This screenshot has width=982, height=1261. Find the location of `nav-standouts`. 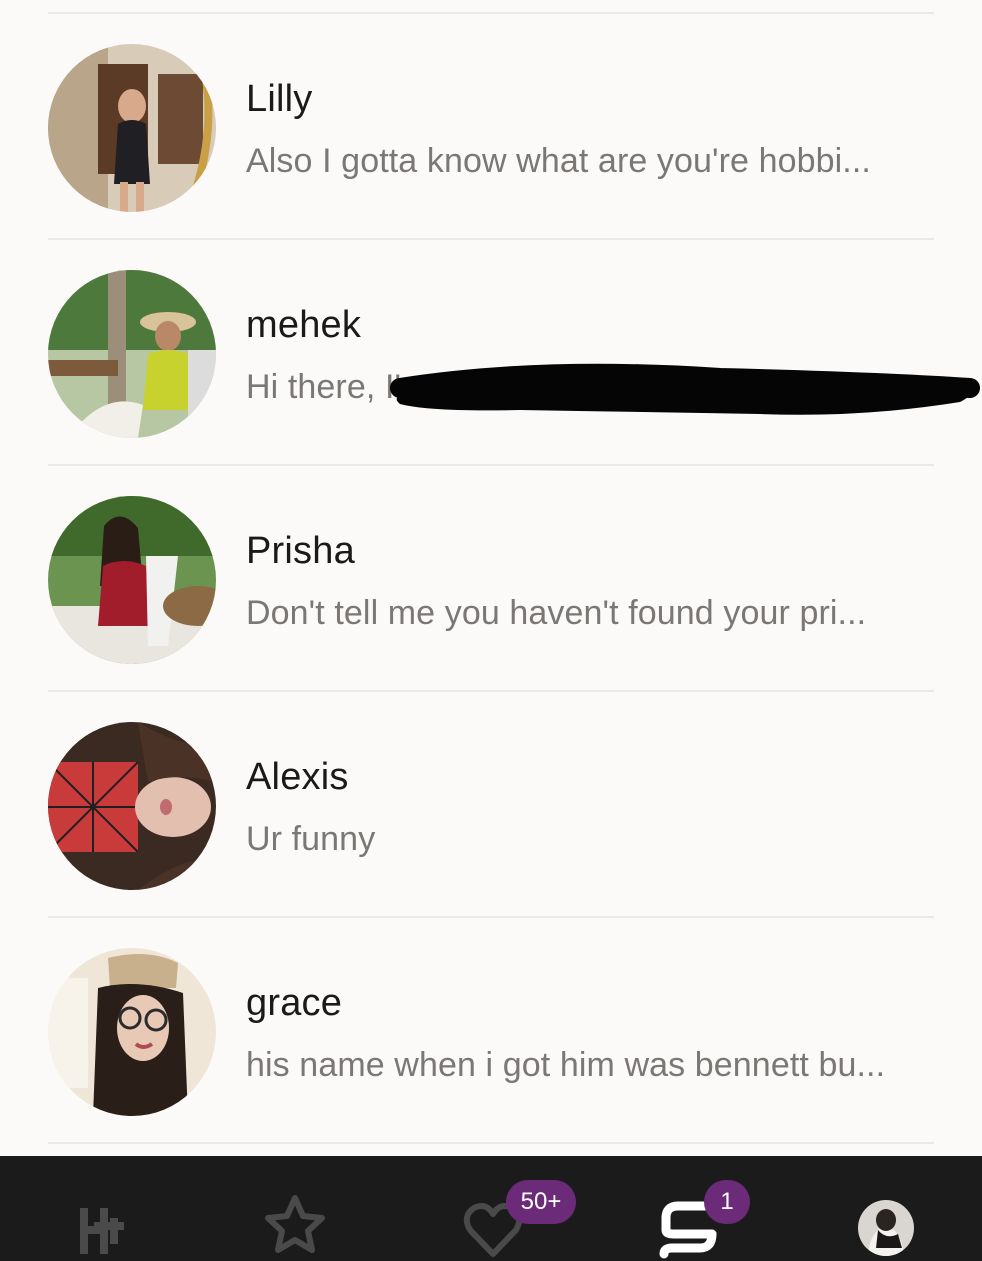

nav-standouts is located at coordinates (296, 1208).